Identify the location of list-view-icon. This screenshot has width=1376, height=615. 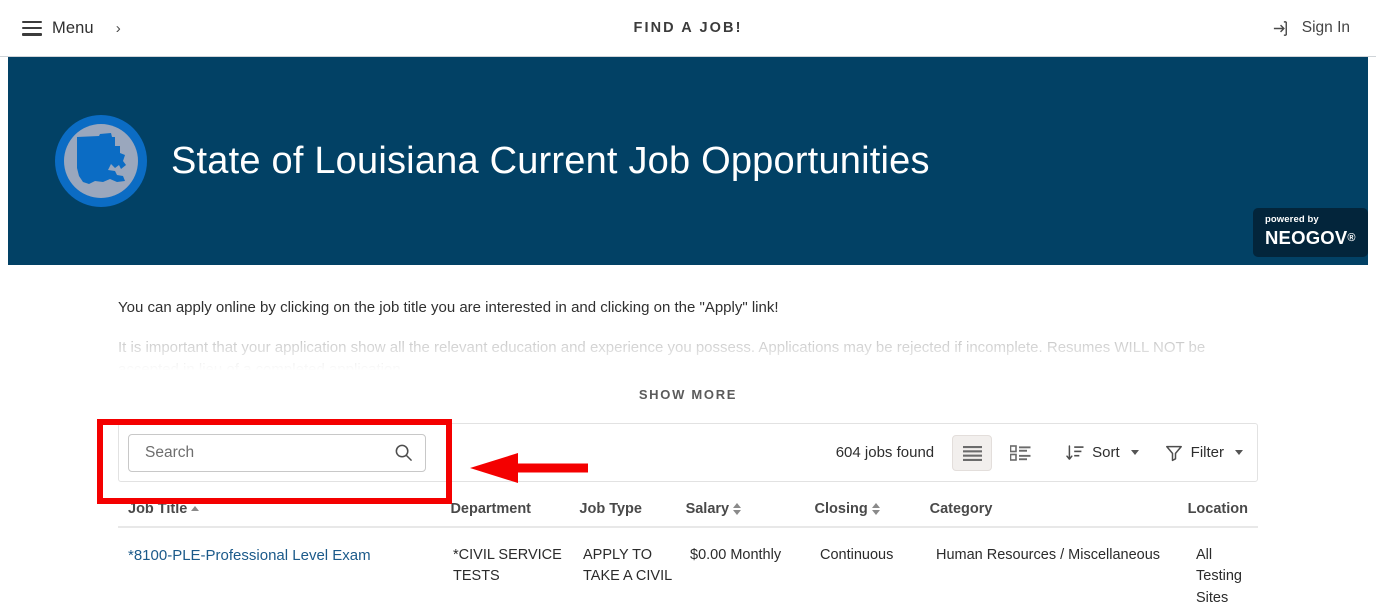
(972, 453).